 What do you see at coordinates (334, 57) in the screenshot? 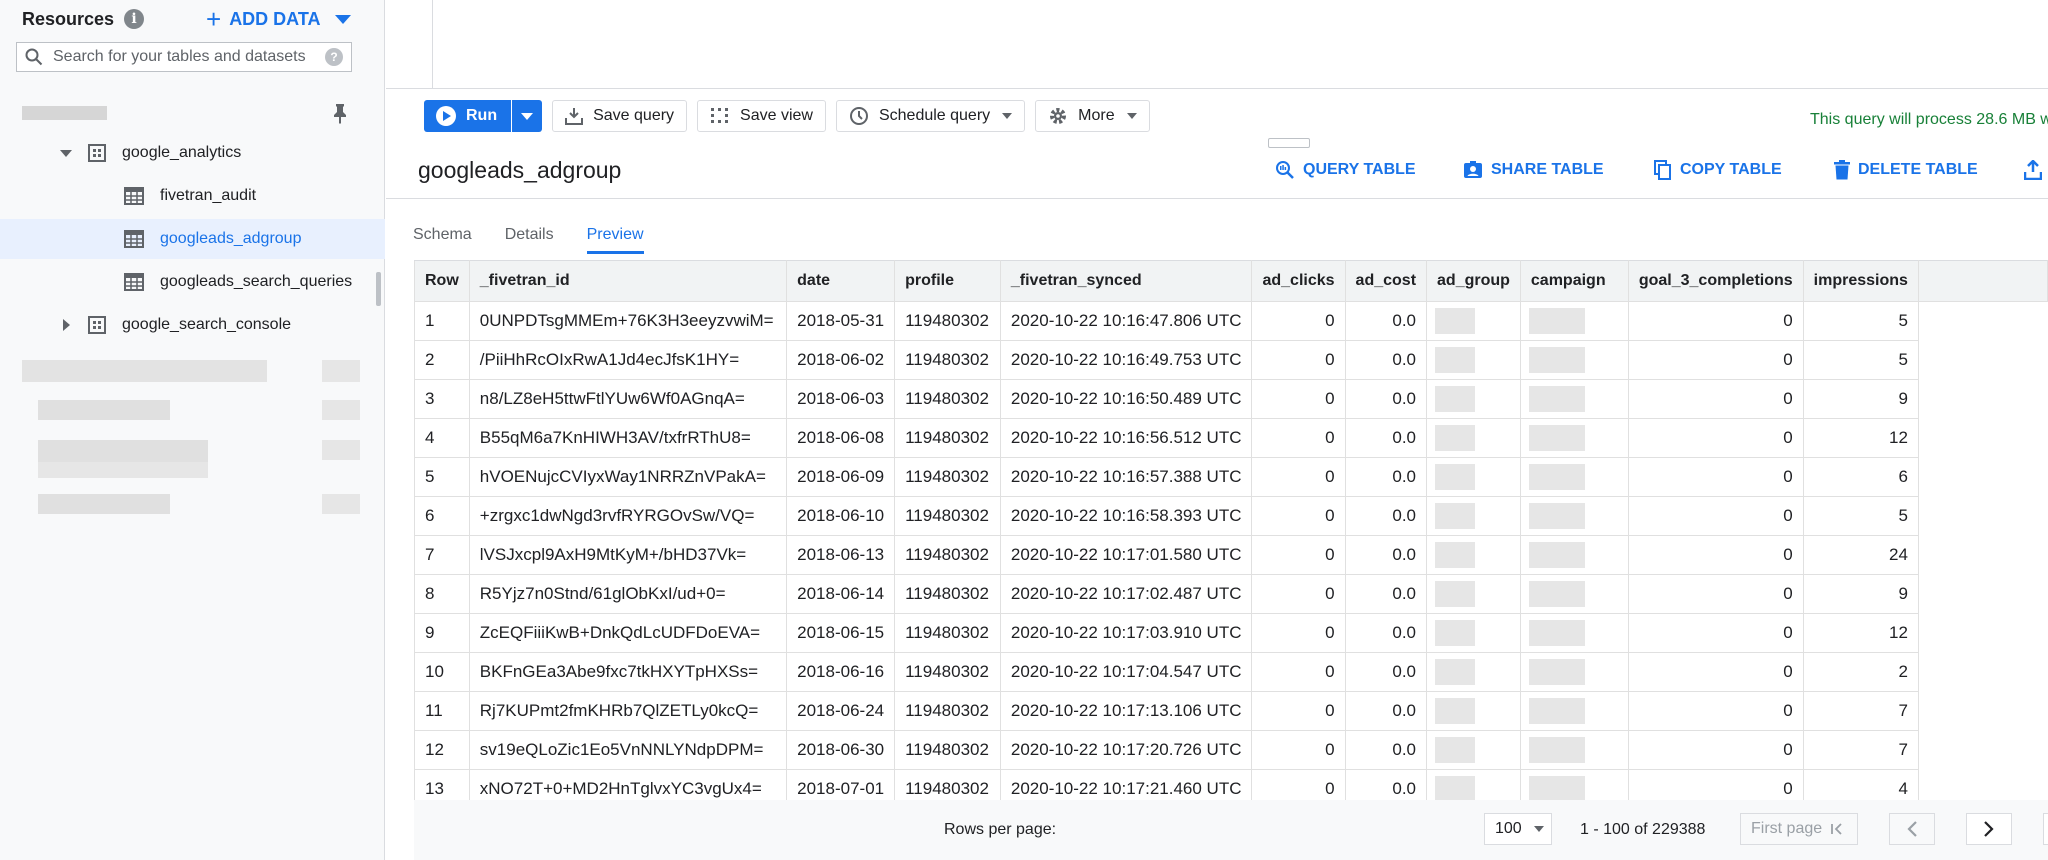
I see `help-icon: ?` at bounding box center [334, 57].